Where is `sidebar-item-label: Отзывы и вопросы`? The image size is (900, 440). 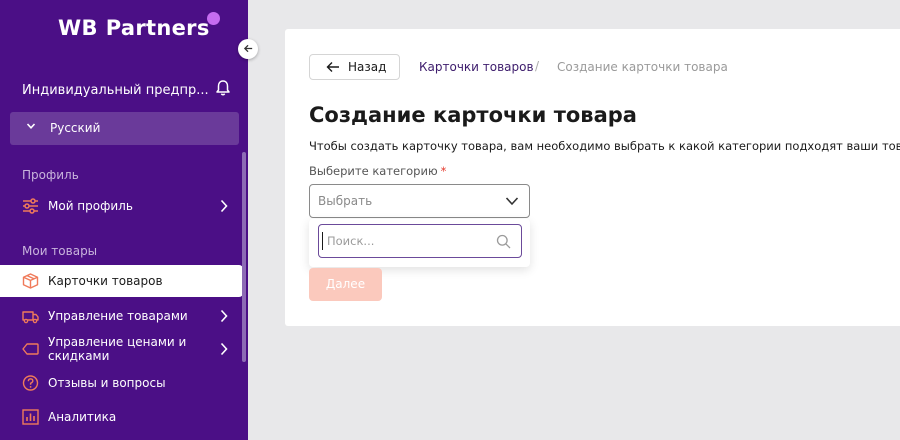 sidebar-item-label: Отзывы и вопросы is located at coordinates (107, 383).